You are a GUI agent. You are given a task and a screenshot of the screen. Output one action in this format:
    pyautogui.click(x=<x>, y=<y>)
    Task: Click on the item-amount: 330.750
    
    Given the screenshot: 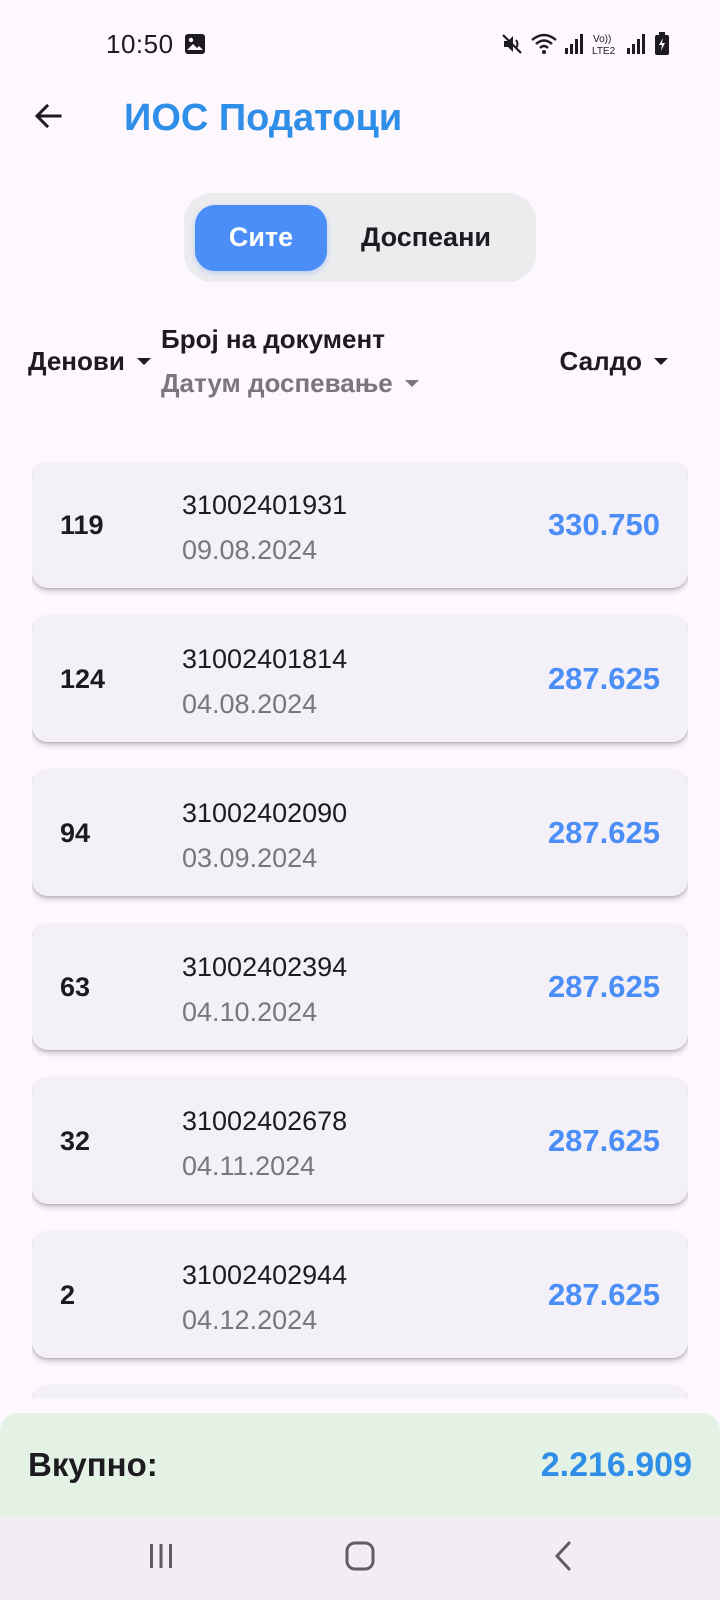 What is the action you would take?
    pyautogui.click(x=603, y=524)
    